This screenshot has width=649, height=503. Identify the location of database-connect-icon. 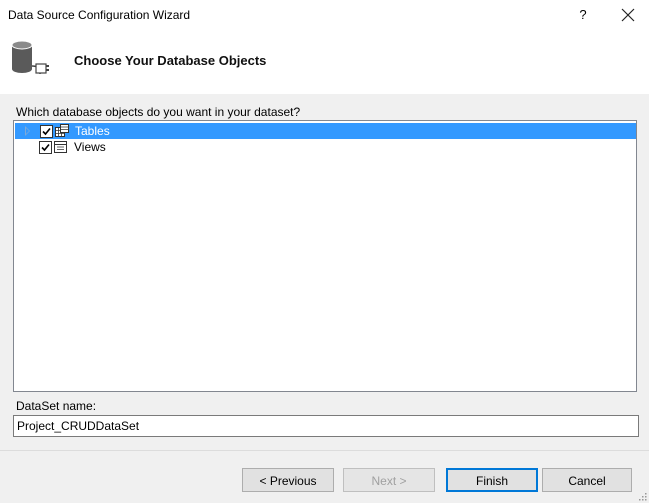
(30, 57).